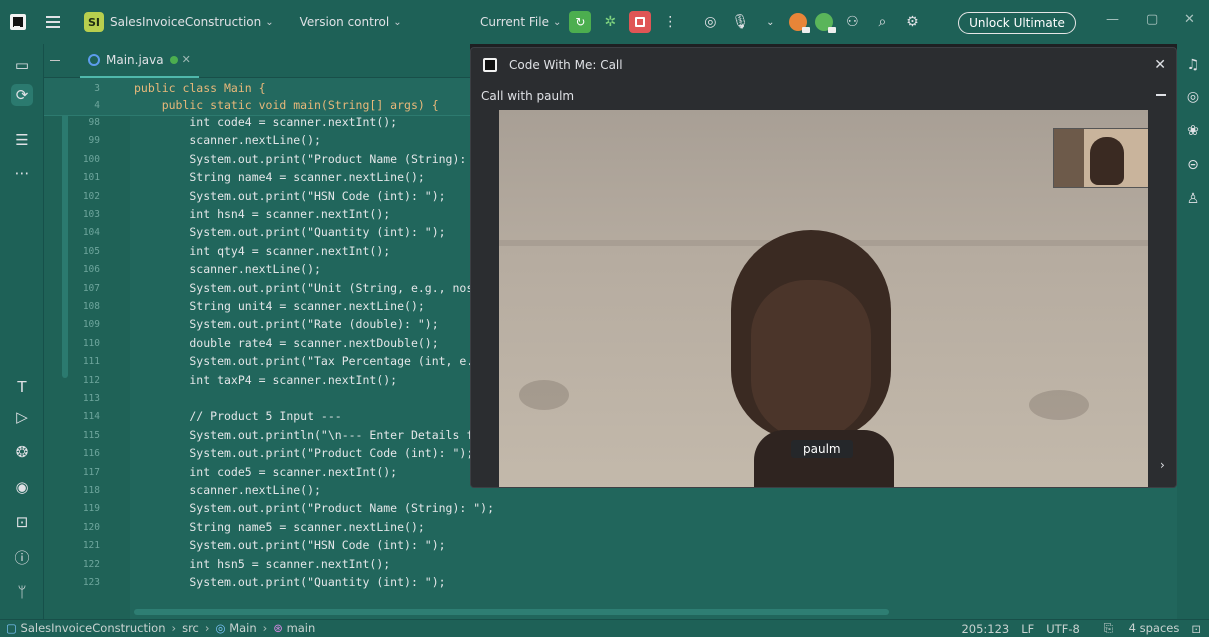 The width and height of the screenshot is (1209, 637). What do you see at coordinates (1161, 95) in the screenshot?
I see `minimize-icon` at bounding box center [1161, 95].